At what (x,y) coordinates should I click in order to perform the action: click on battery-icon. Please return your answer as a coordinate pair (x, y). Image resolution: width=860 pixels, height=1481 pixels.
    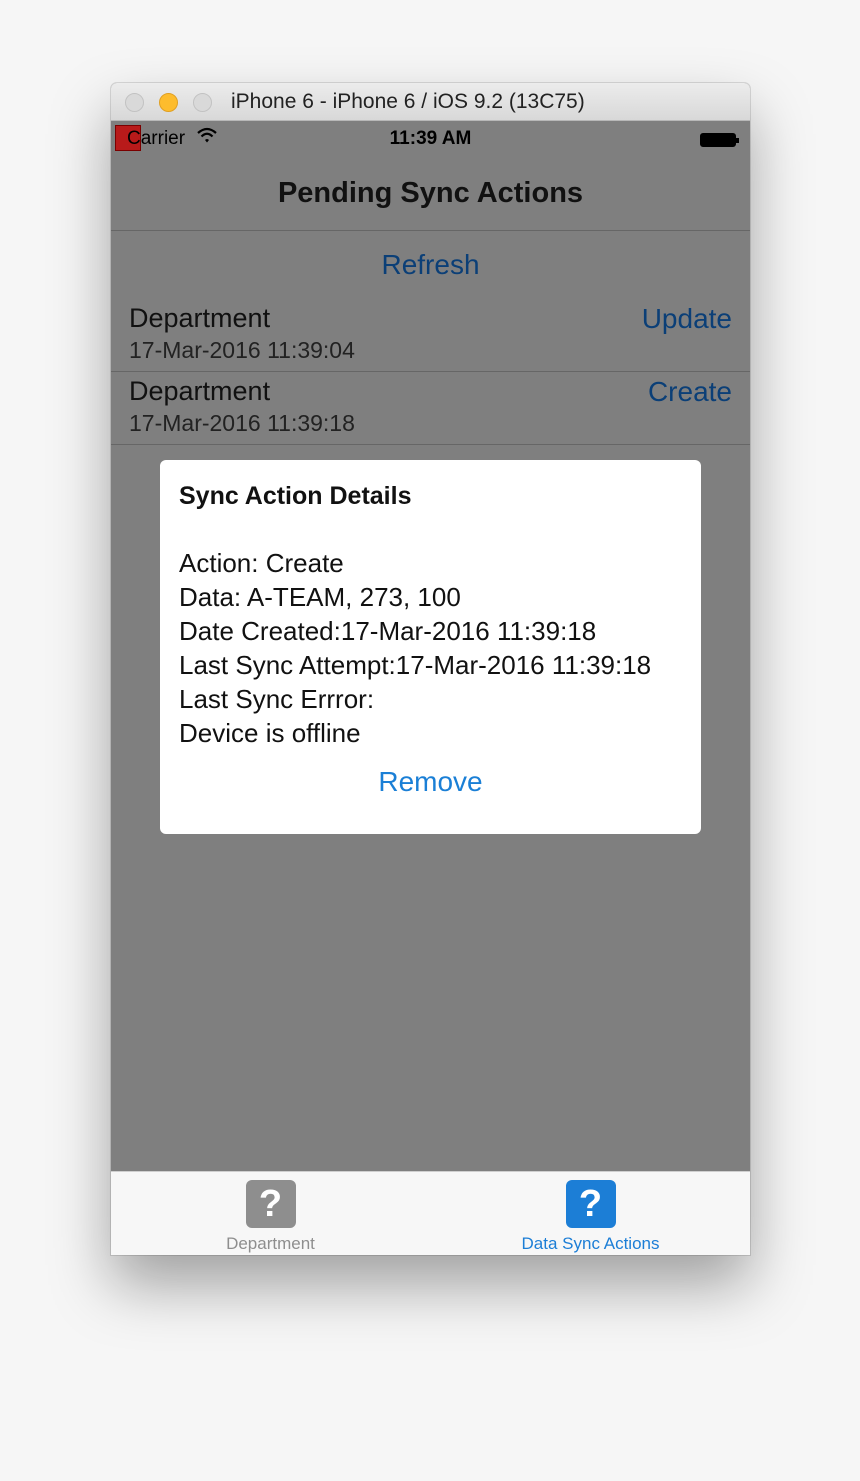
    Looking at the image, I should click on (719, 140).